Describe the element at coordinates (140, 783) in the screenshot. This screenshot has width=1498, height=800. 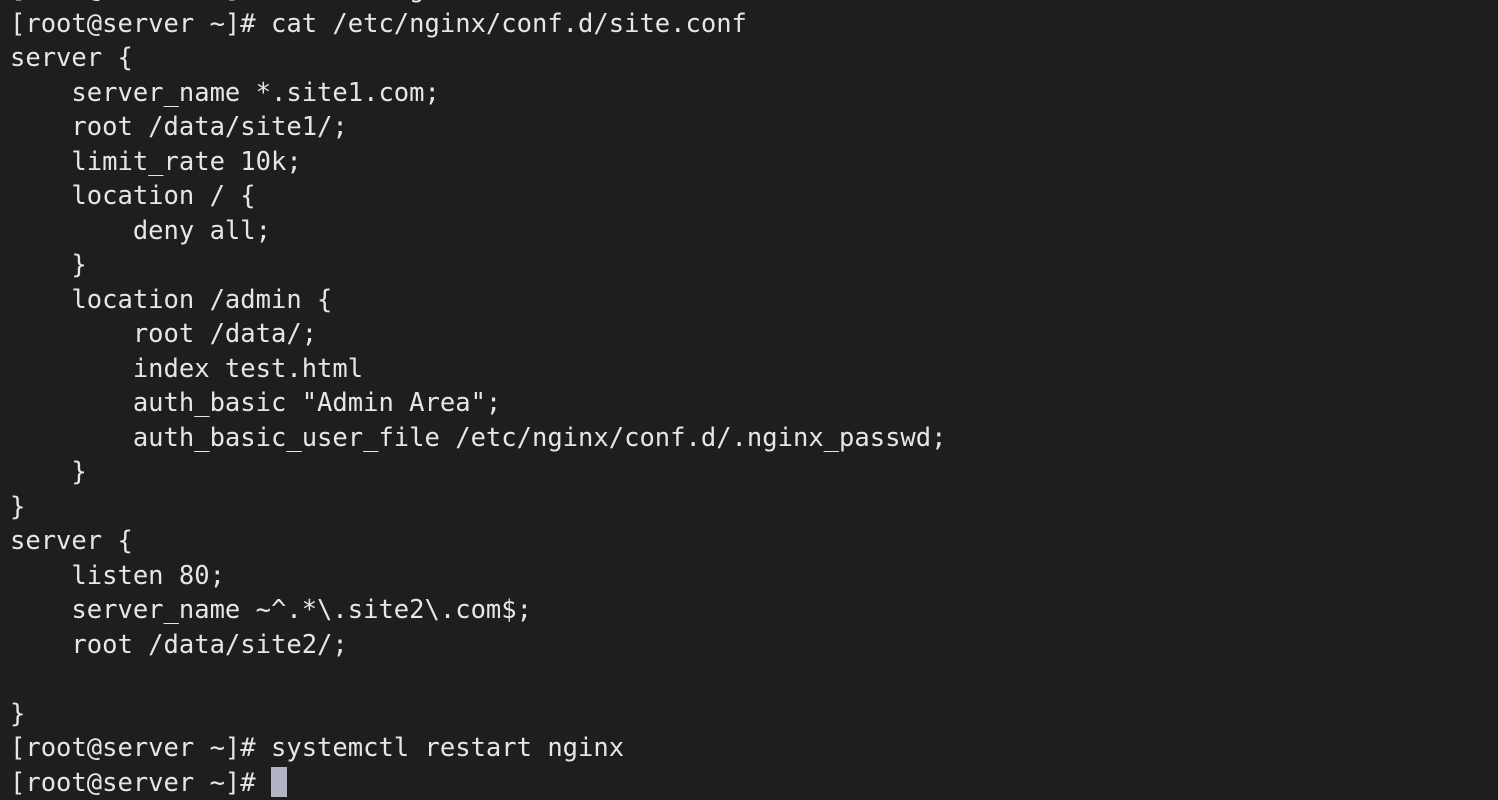
I see `shell-prompt: [root@server ~]#` at that location.